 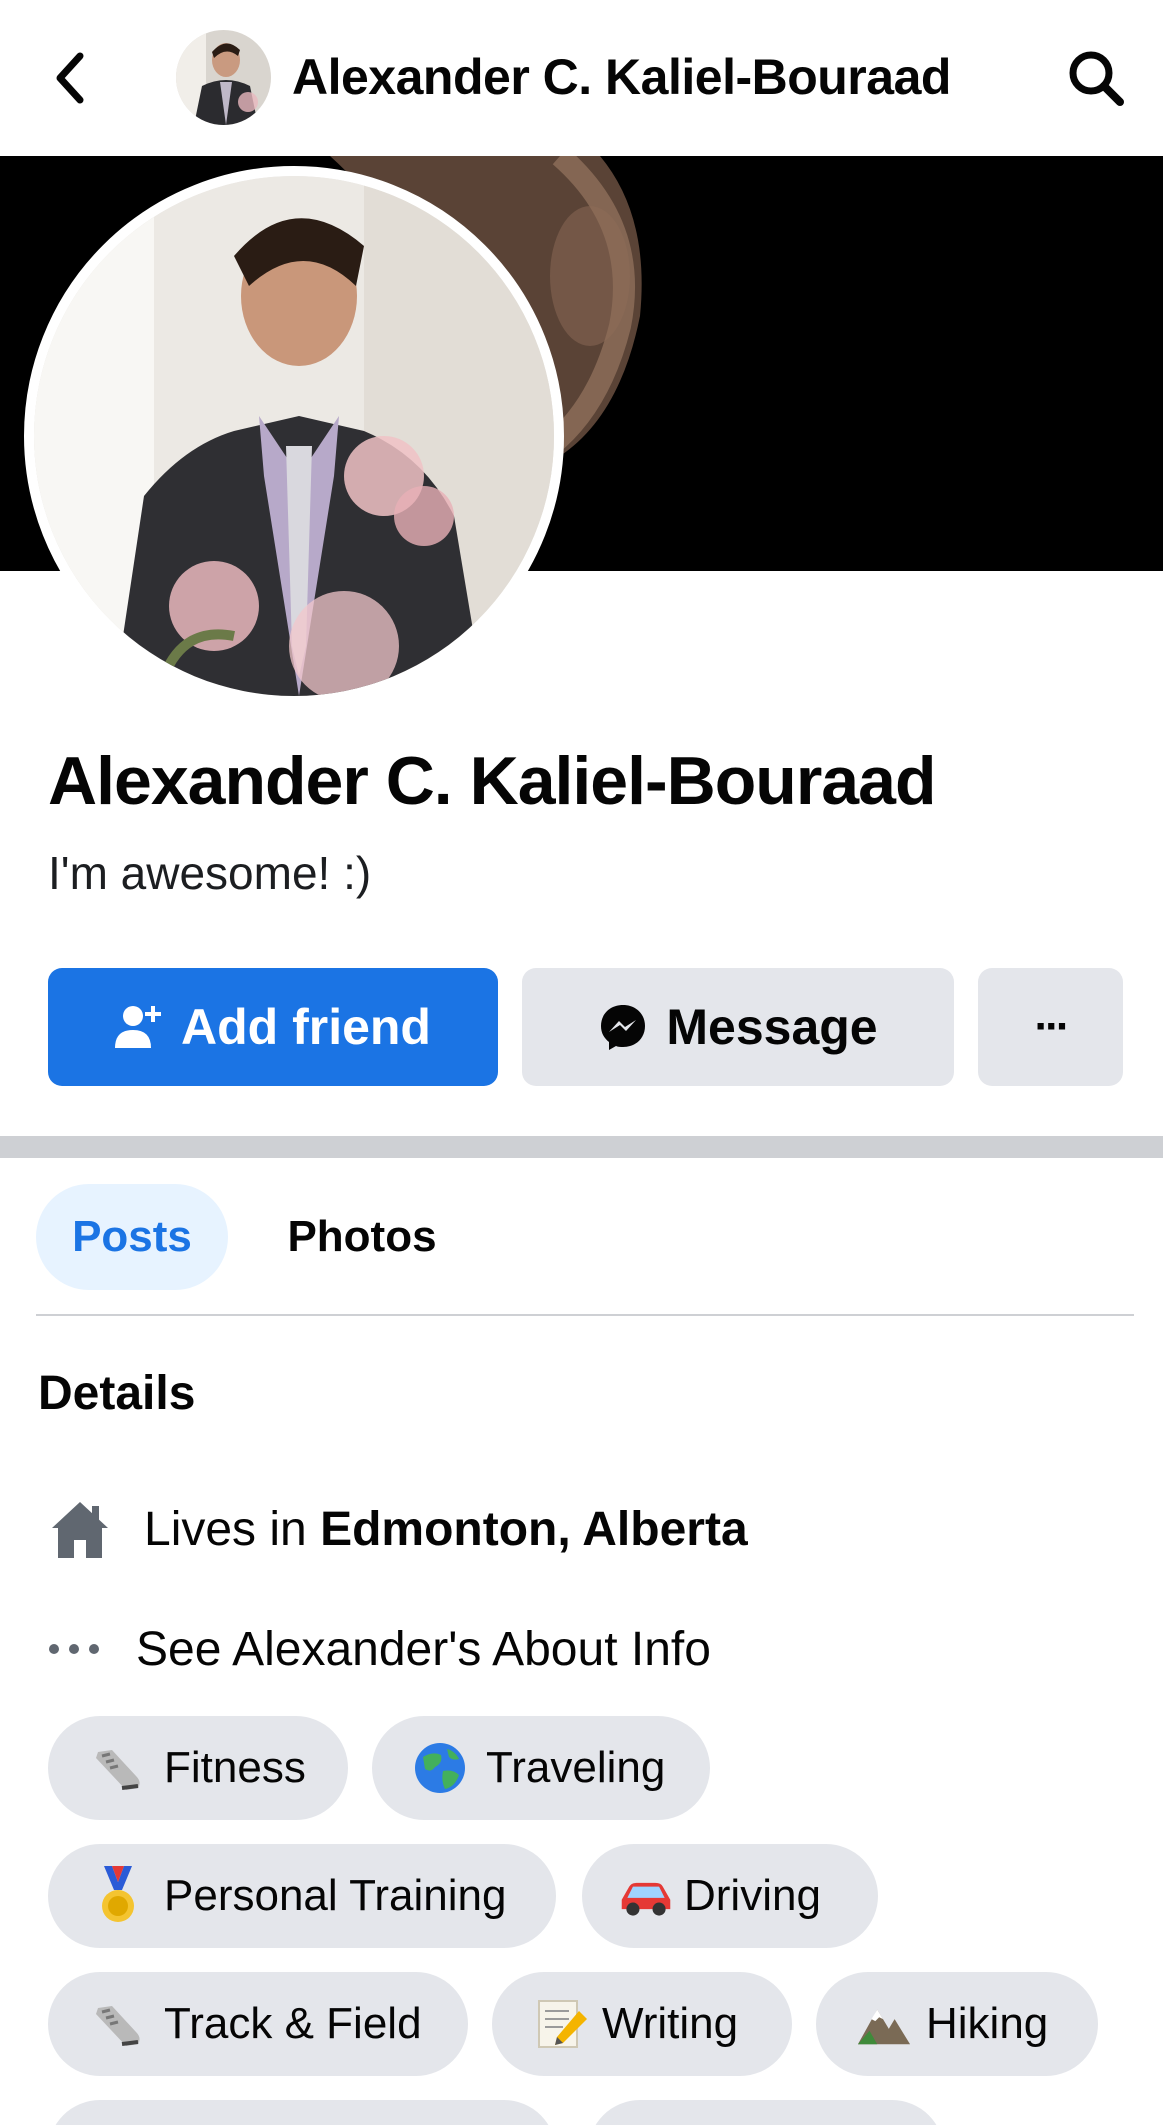 I want to click on profile-bio: I'm awesome! :), so click(x=210, y=873).